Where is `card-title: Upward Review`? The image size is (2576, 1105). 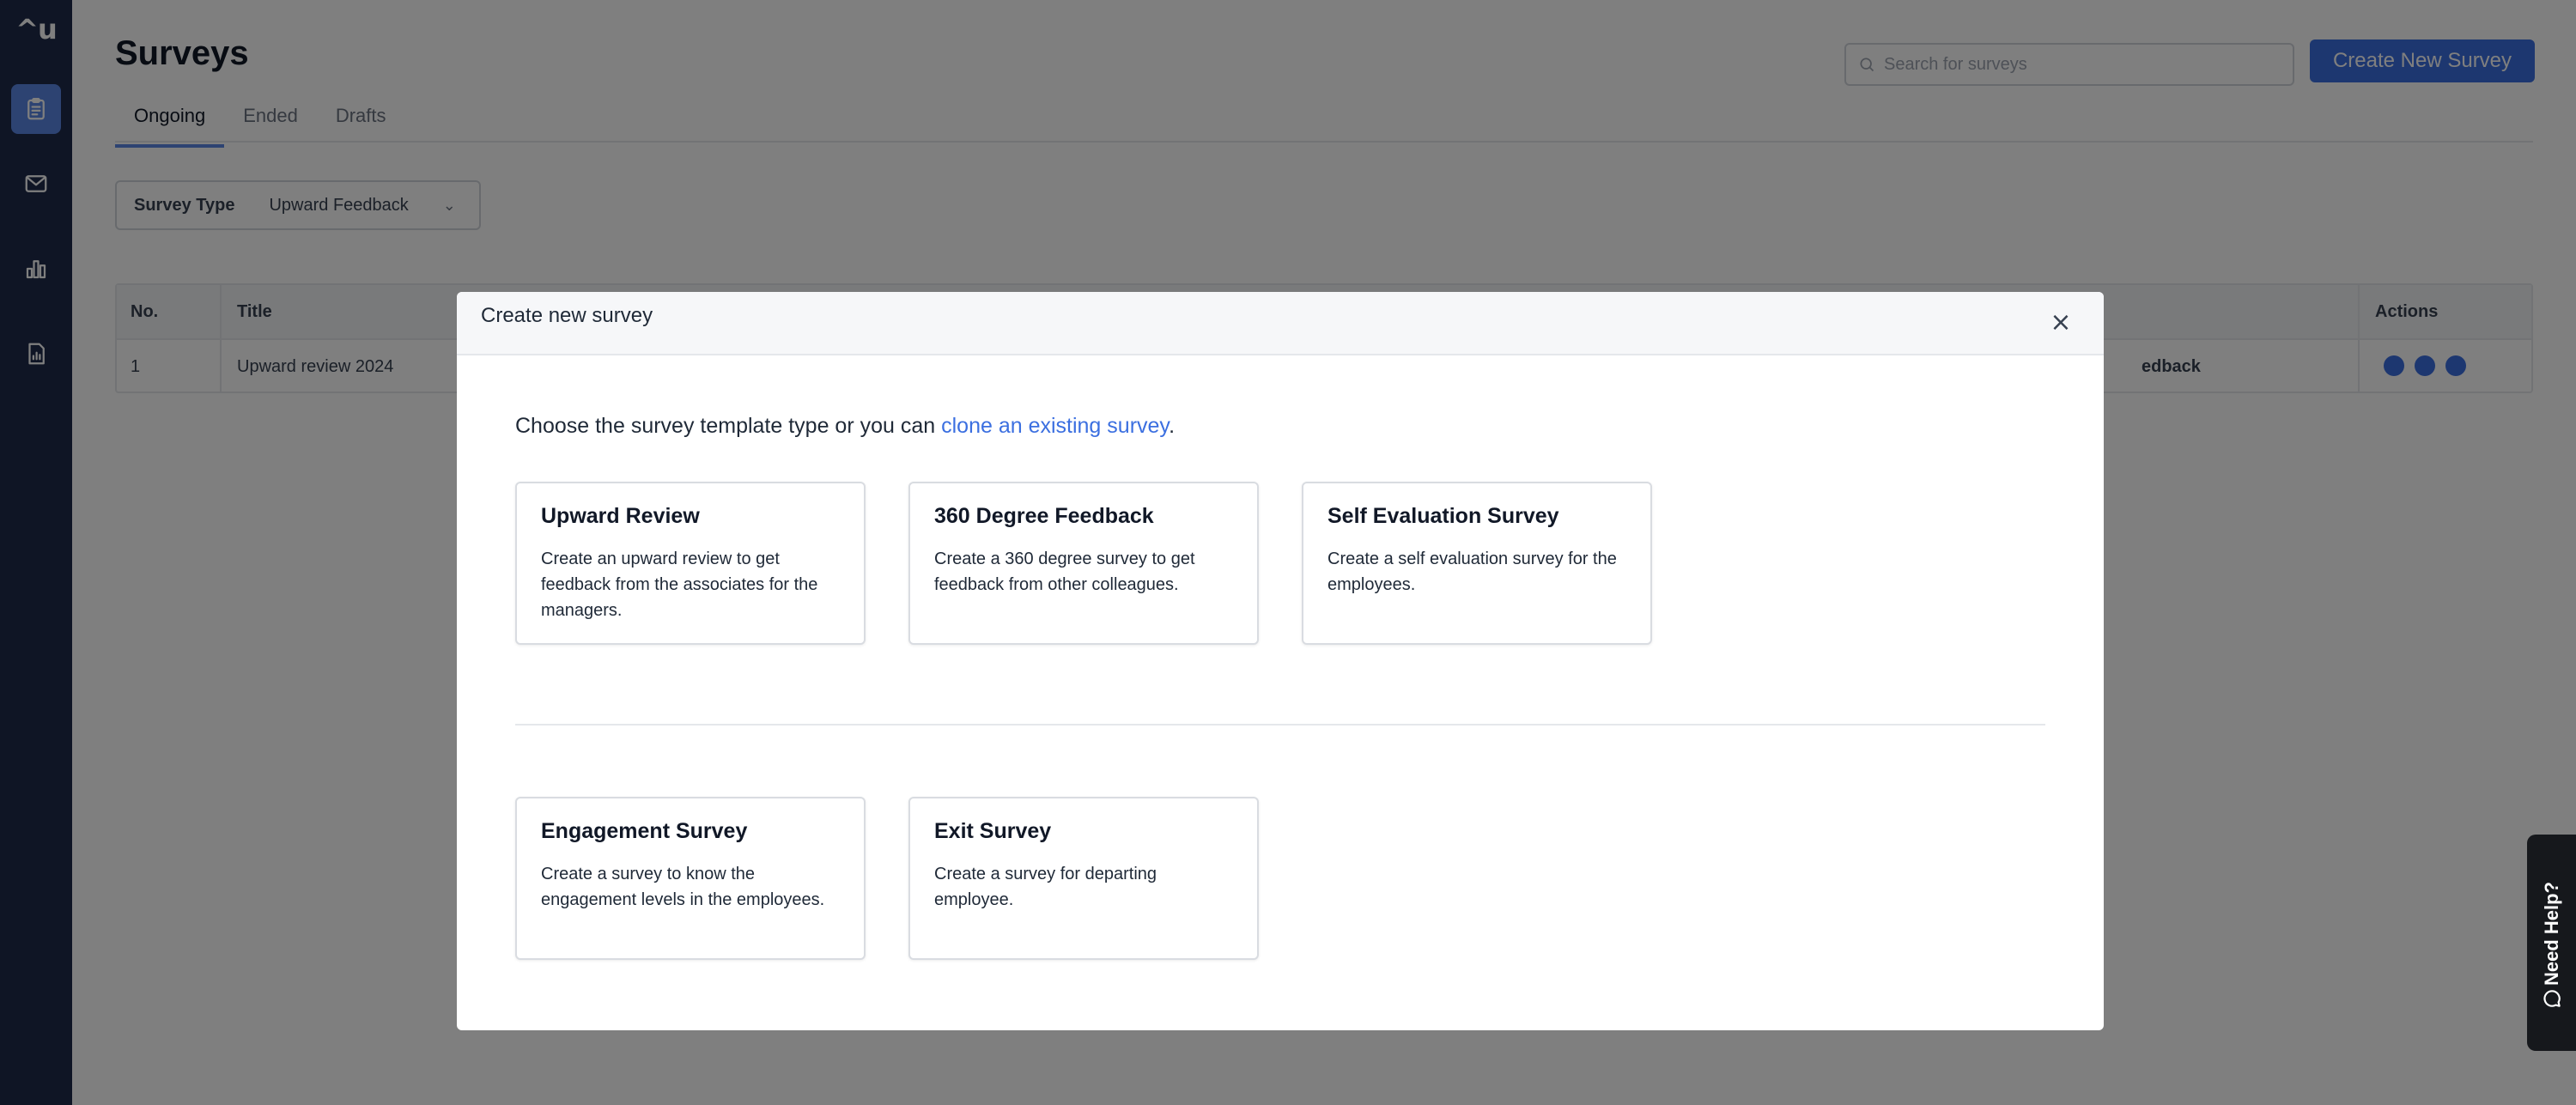 card-title: Upward Review is located at coordinates (620, 516).